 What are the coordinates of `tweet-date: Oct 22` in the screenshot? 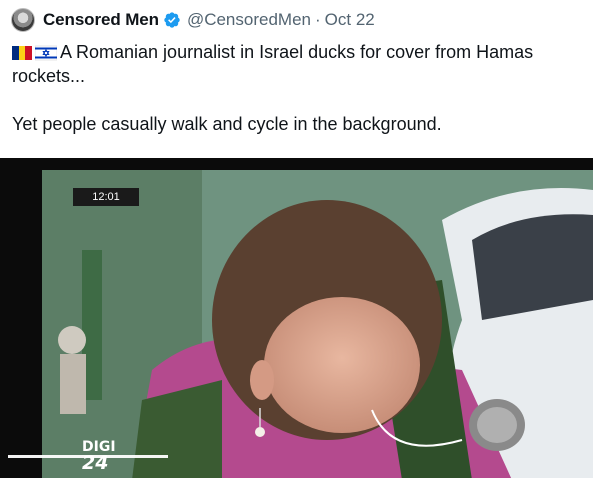 It's located at (350, 20).